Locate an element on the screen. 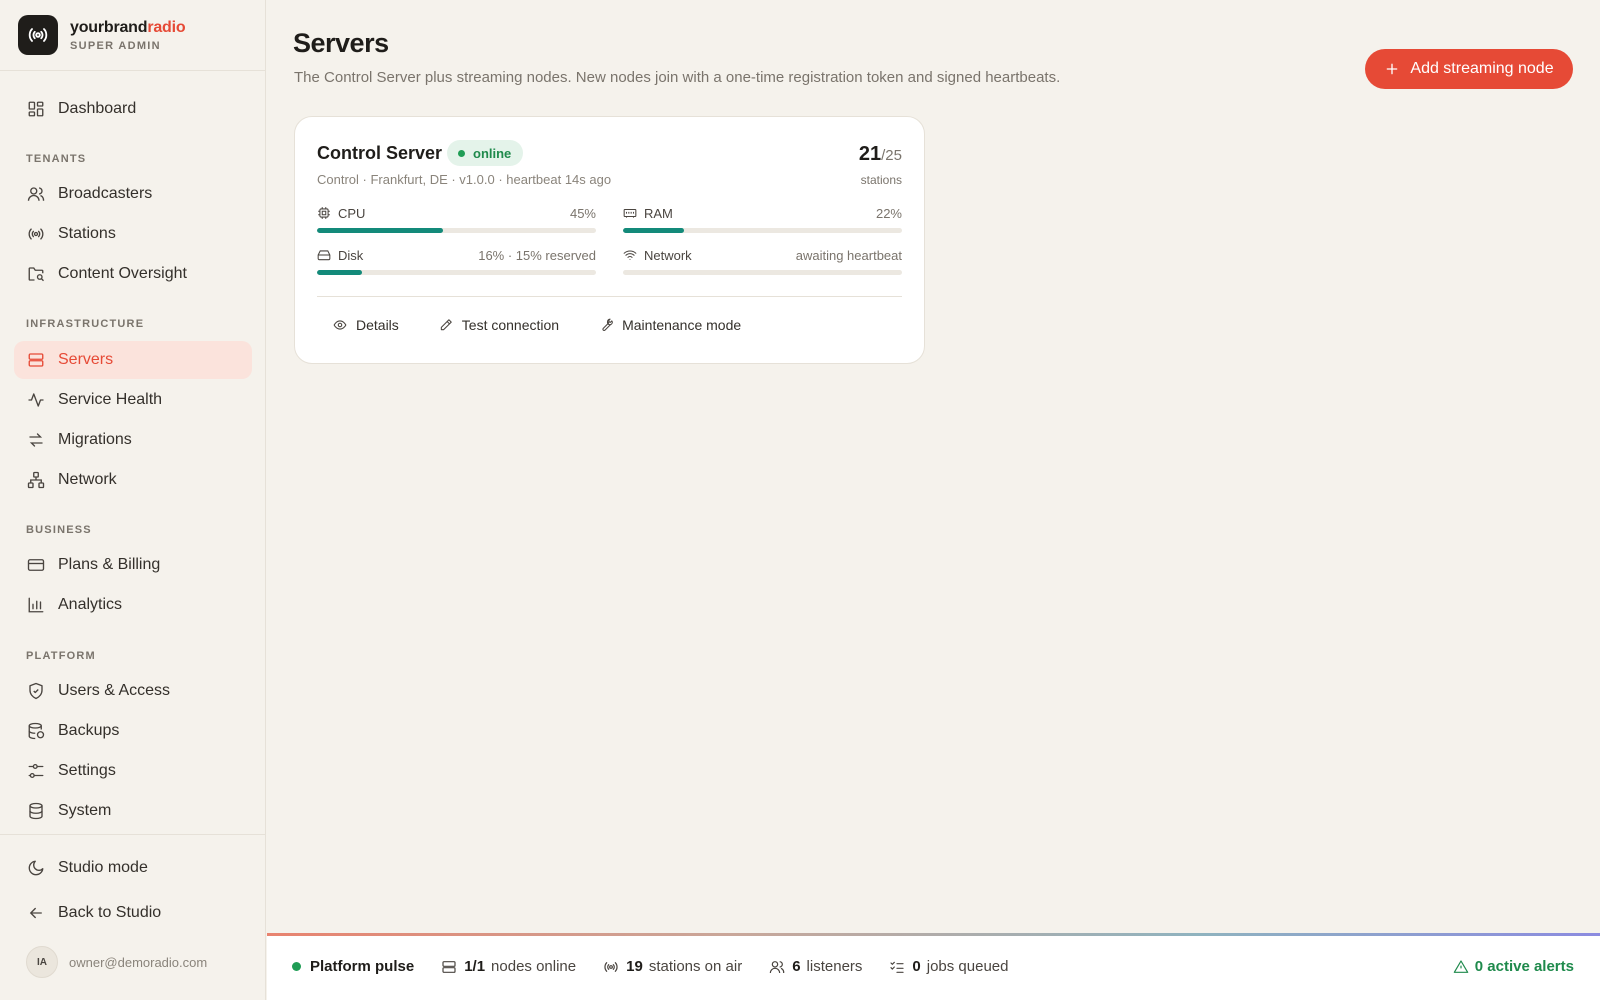  sidebar-item-analytics: Analytics is located at coordinates (133, 605).